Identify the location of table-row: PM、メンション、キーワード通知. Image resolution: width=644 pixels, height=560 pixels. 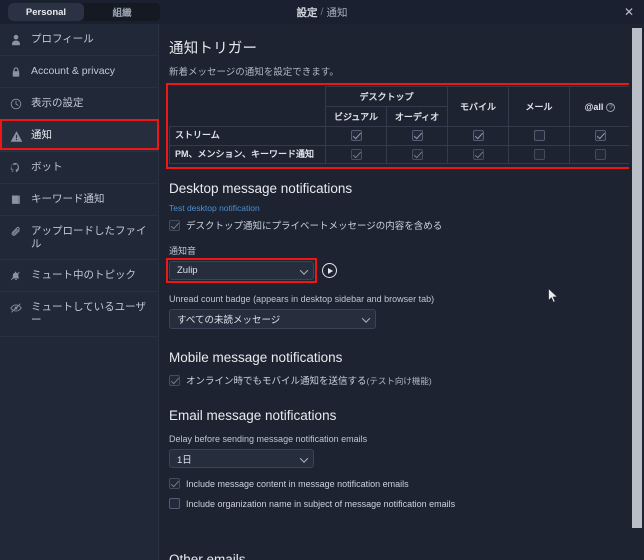
(400, 154).